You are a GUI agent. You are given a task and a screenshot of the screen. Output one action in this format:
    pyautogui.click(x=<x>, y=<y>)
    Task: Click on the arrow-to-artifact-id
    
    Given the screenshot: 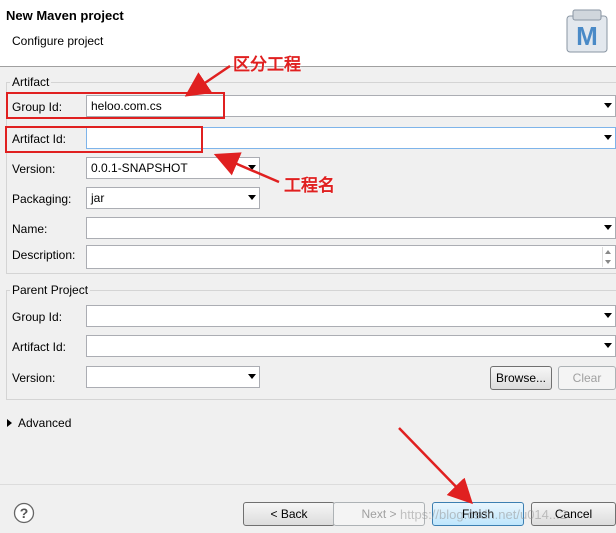 What is the action you would take?
    pyautogui.click(x=246, y=168)
    